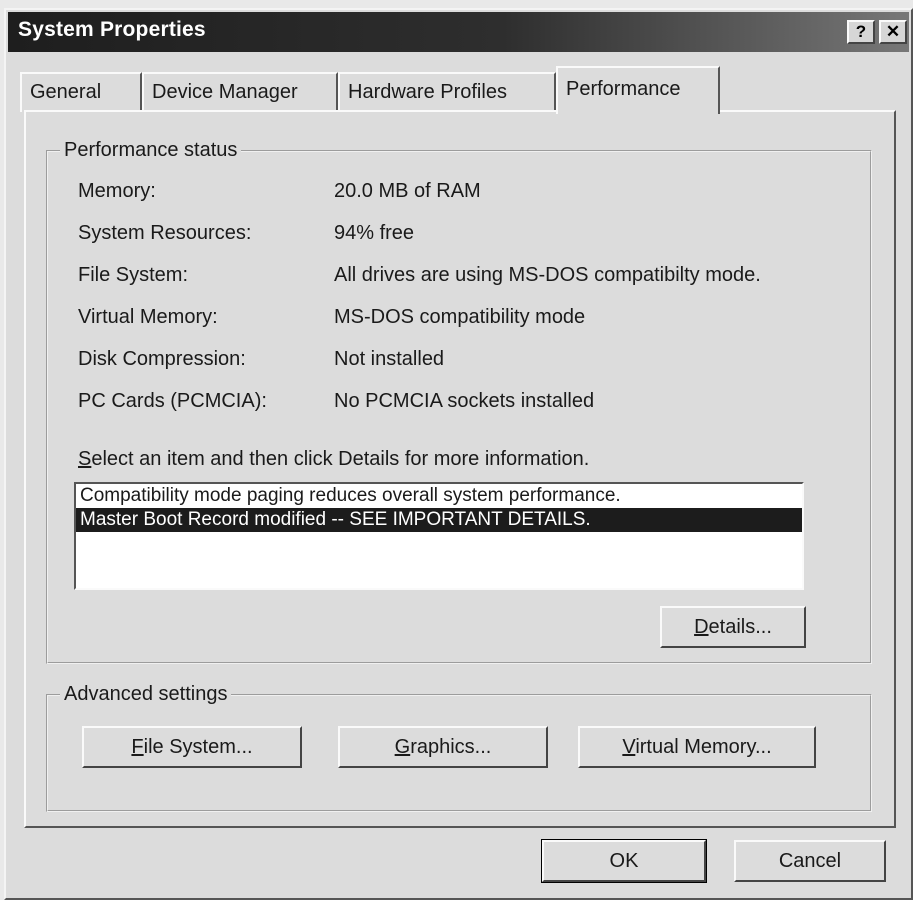 The height and width of the screenshot is (900, 913). I want to click on instruction-accel-key: S, so click(85, 459).